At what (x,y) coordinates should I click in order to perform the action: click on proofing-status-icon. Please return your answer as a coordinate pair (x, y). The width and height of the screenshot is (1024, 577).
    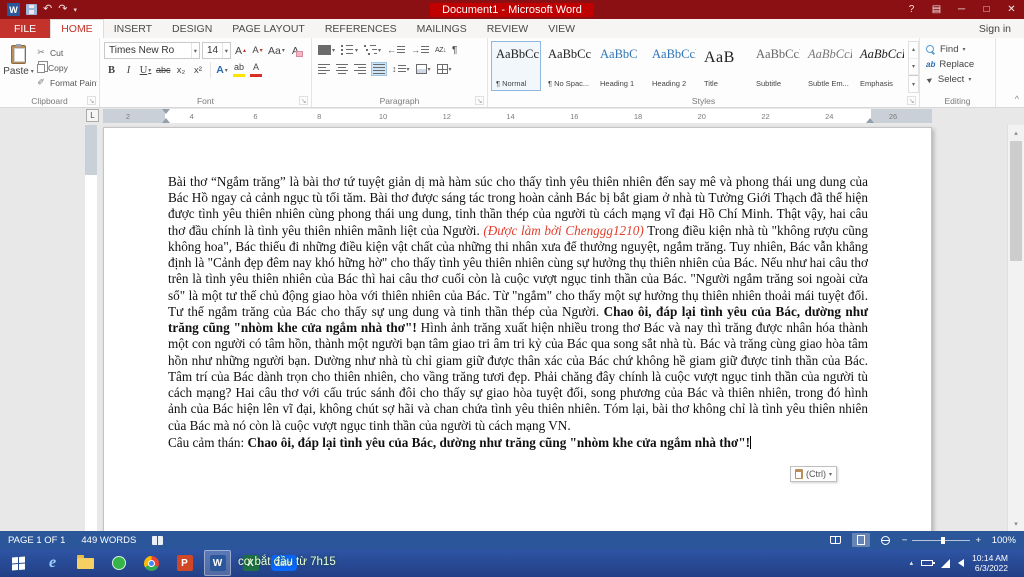
    Looking at the image, I should click on (158, 540).